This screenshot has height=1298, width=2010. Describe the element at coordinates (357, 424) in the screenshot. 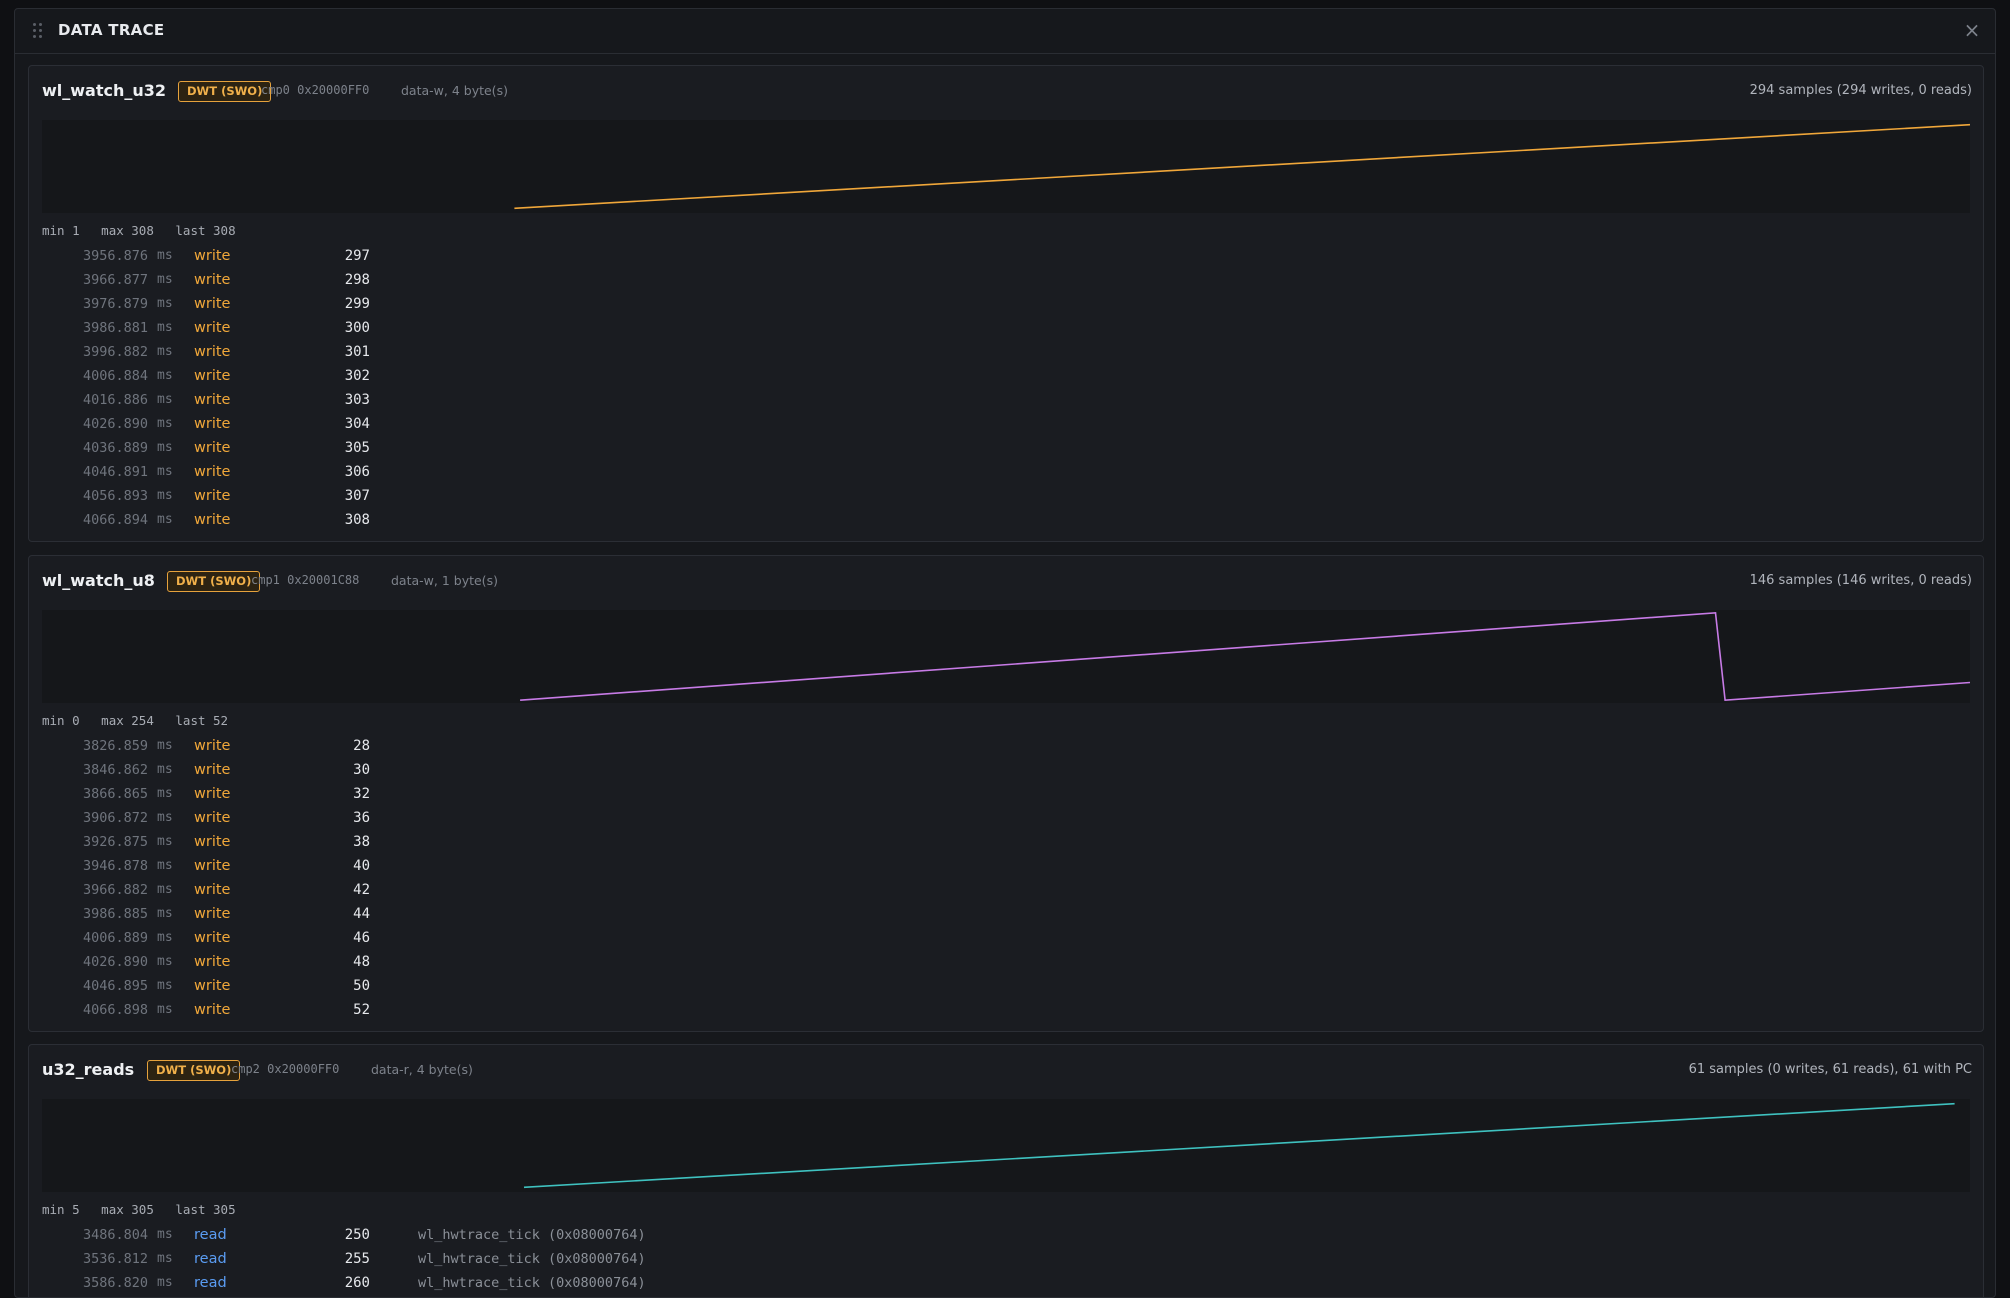

I see `sample-value: 304` at that location.